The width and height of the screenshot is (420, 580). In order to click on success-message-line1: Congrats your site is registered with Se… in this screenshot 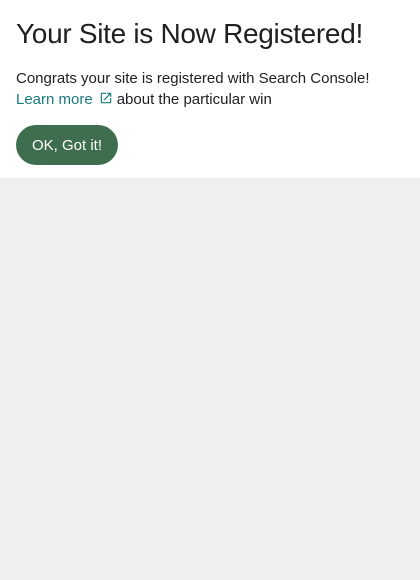, I will do `click(193, 78)`.